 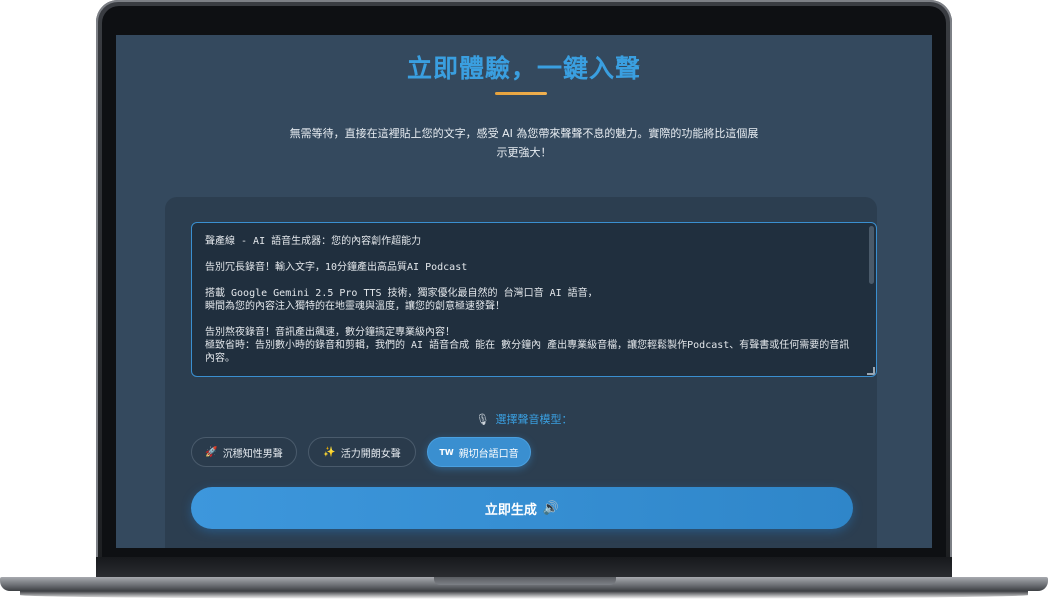 What do you see at coordinates (329, 452) in the screenshot?
I see `sparkles-icon: ✨` at bounding box center [329, 452].